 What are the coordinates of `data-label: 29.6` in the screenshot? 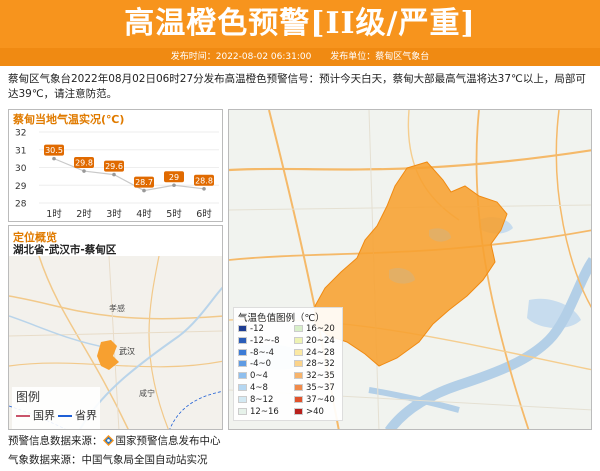 It's located at (114, 166).